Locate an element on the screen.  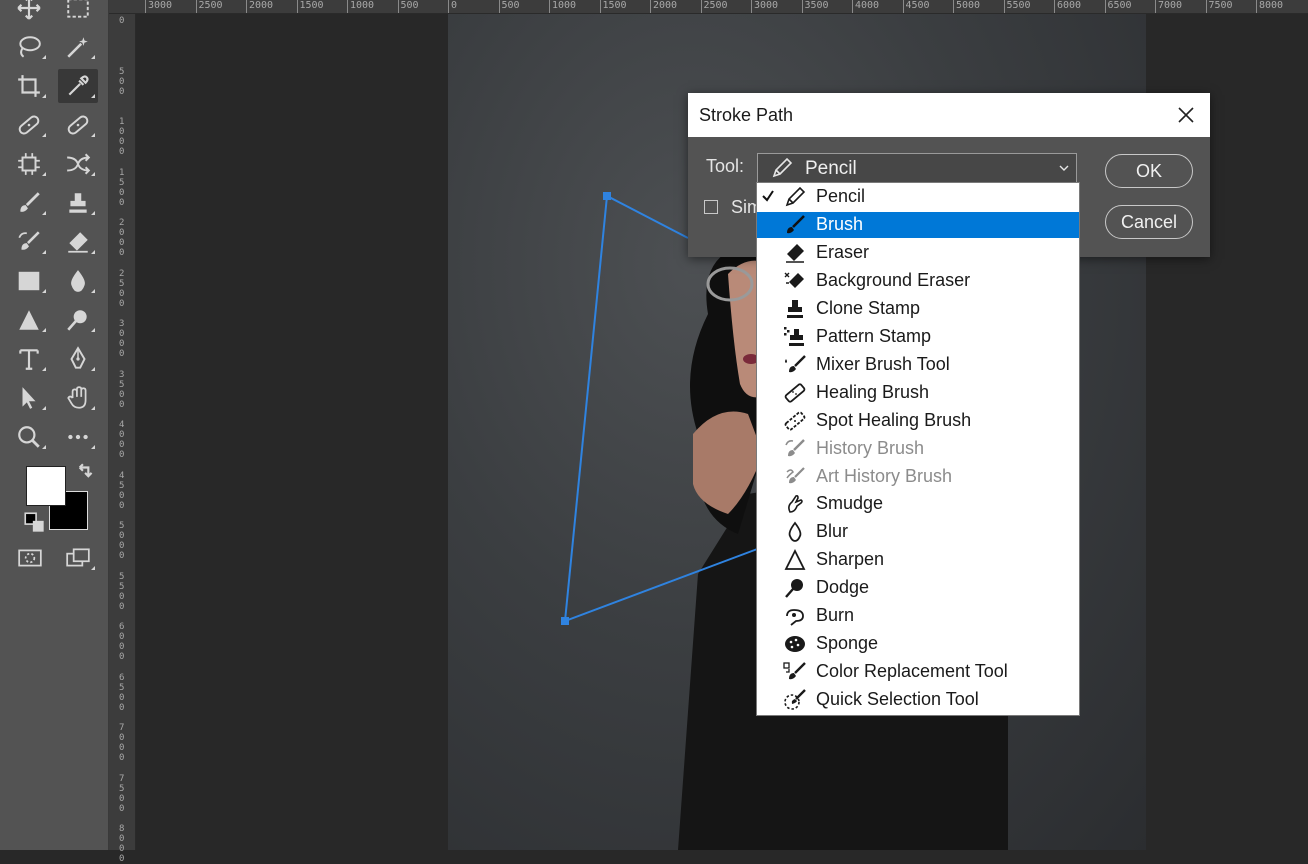
gradient-tool is located at coordinates (29, 281).